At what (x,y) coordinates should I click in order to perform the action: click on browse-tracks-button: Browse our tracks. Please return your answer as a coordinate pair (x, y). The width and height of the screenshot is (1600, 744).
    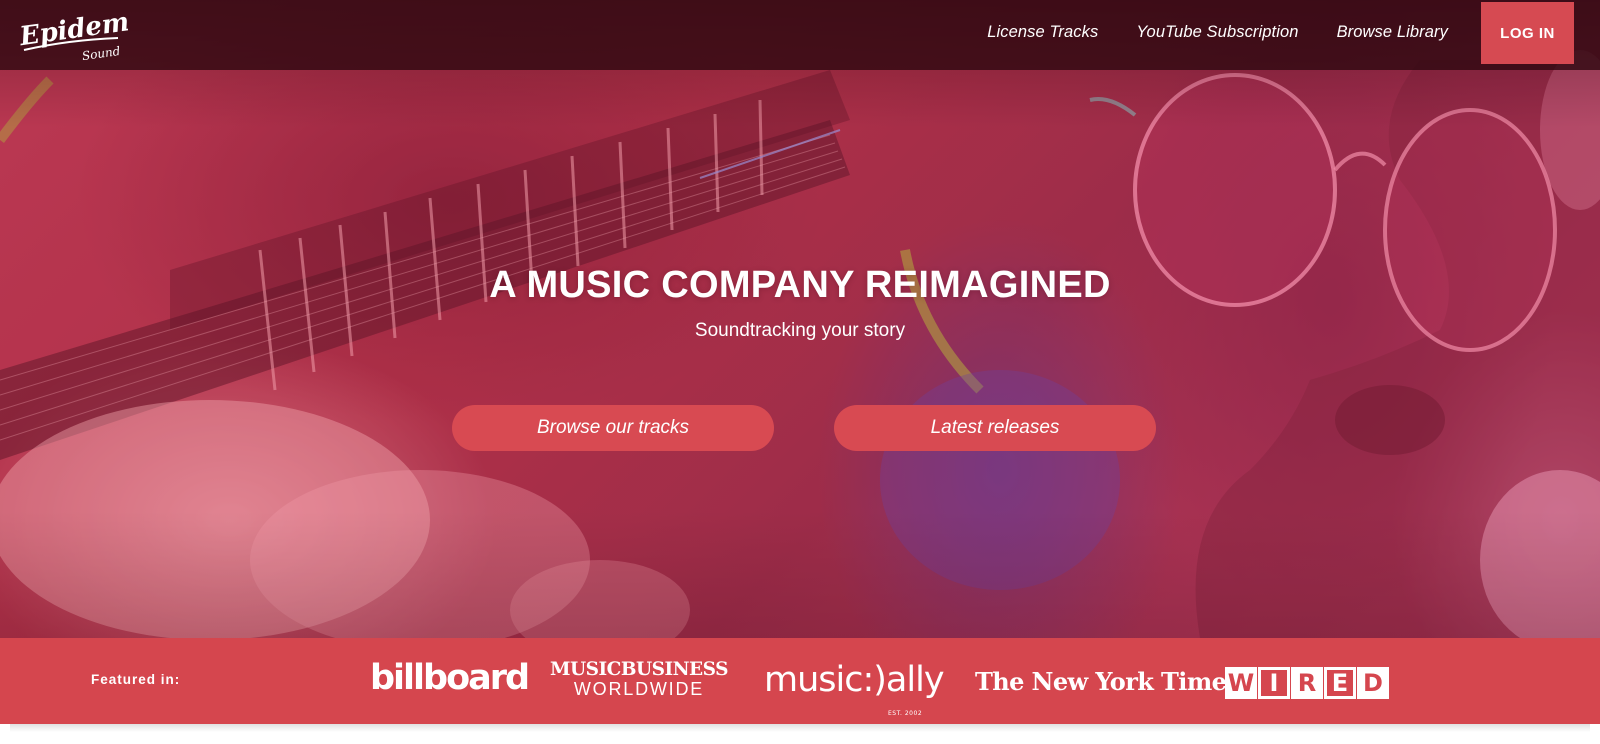
    Looking at the image, I should click on (613, 428).